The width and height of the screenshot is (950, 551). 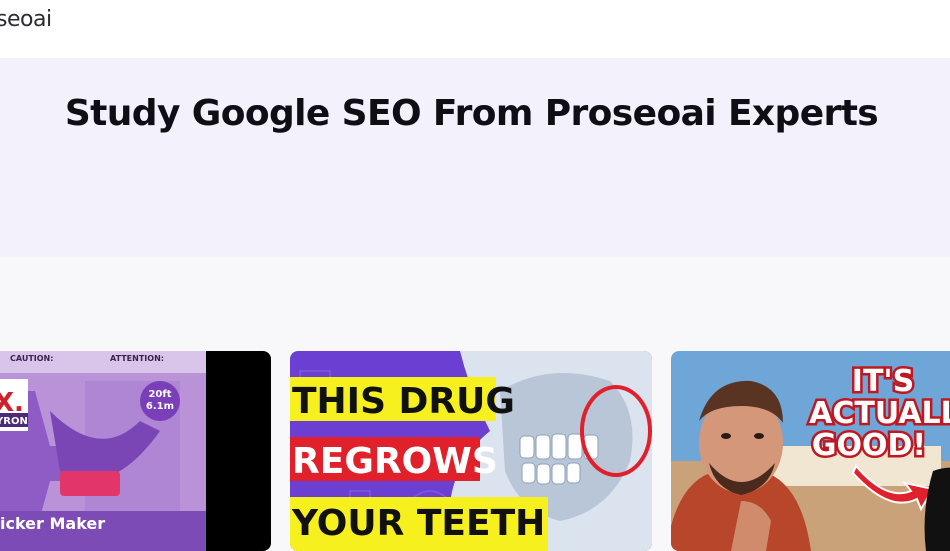 I want to click on thumbnail-drug-teeth: THIS DRUG REGROWS YOUR TEETH, so click(x=471, y=451).